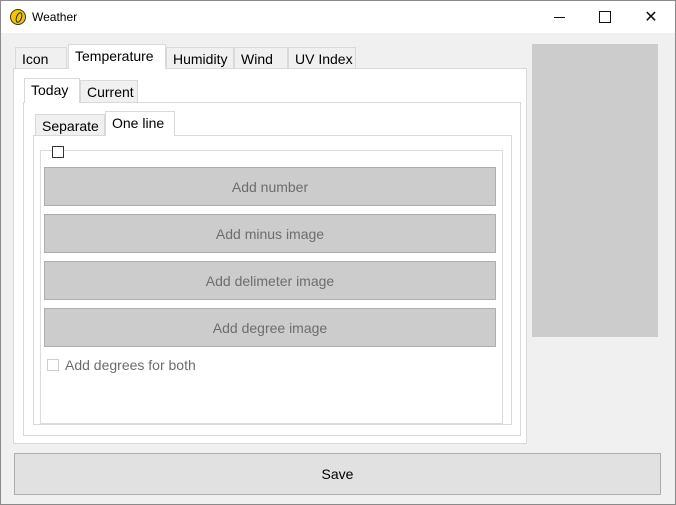 This screenshot has height=505, width=676. Describe the element at coordinates (70, 125) in the screenshot. I see `tab-separate: Separate` at that location.